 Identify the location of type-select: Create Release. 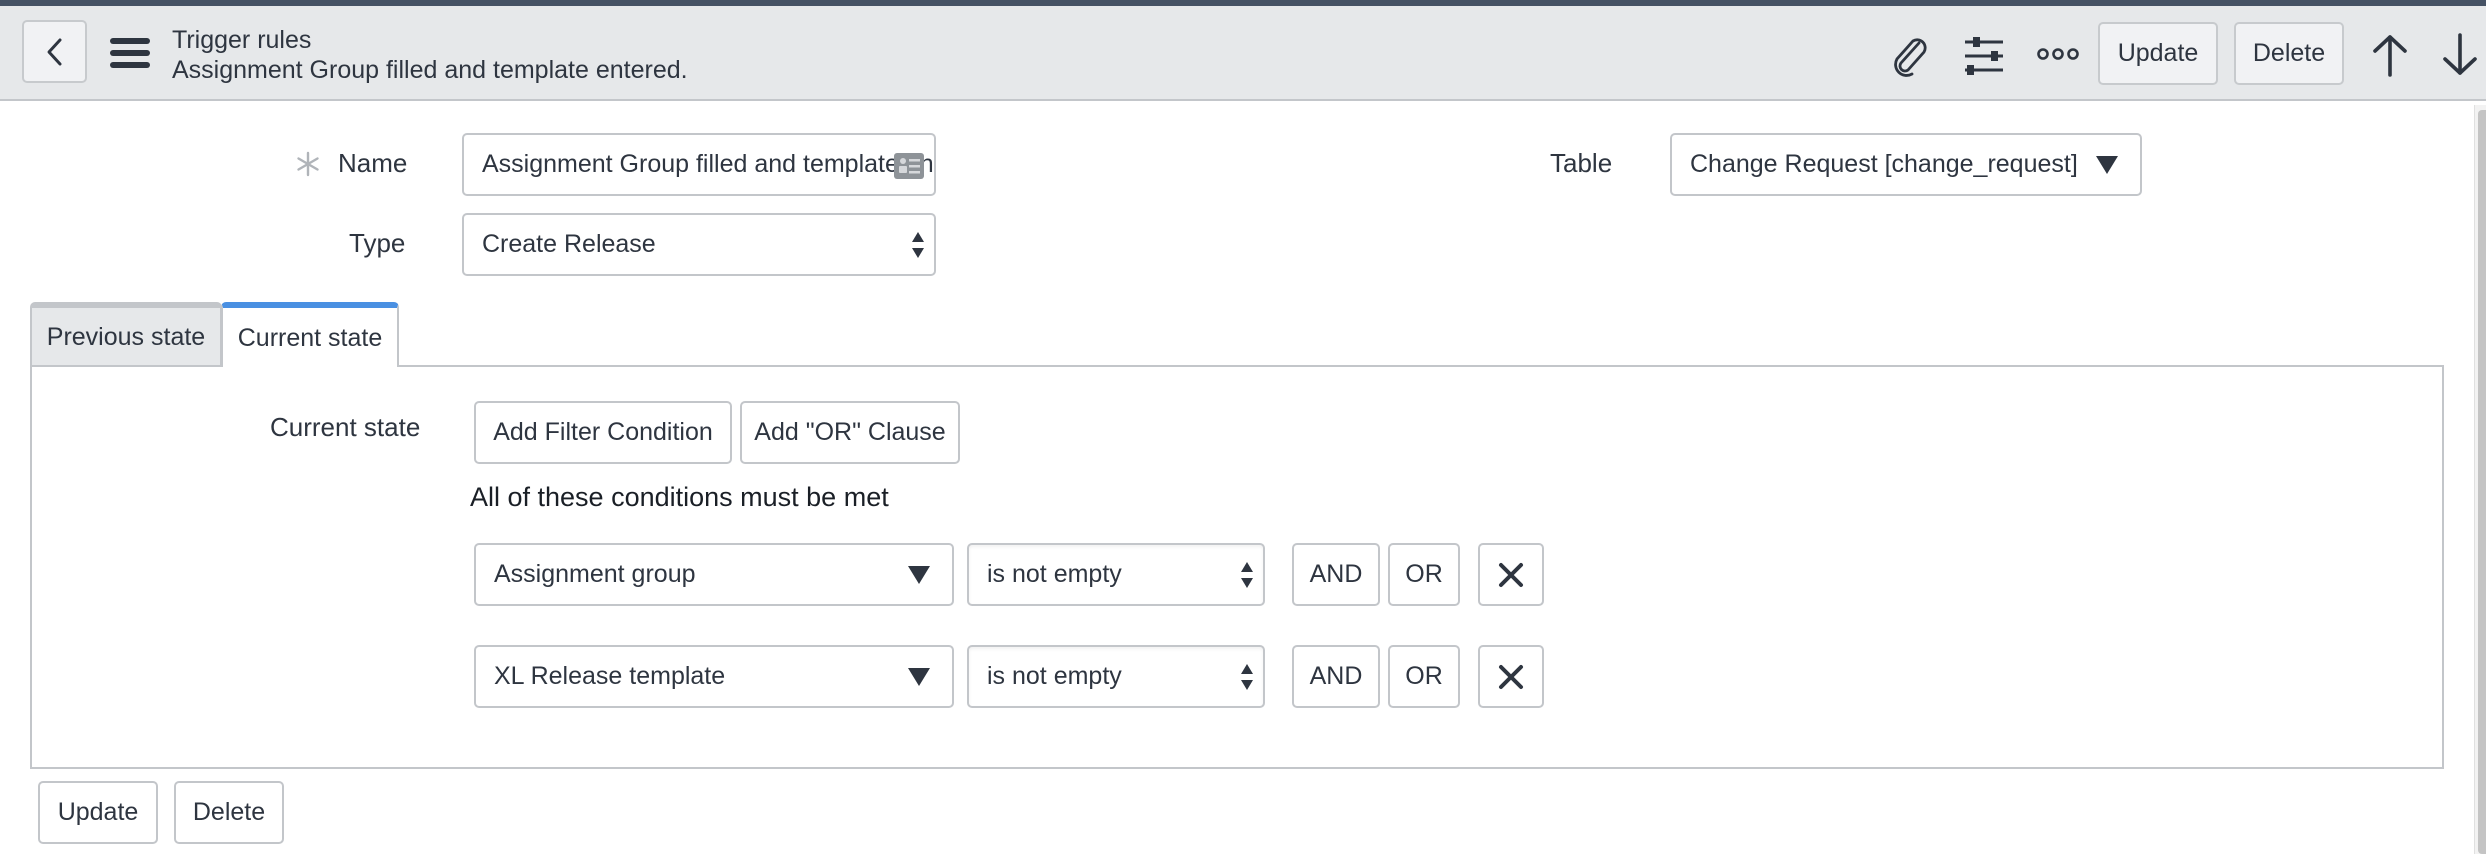
(699, 244).